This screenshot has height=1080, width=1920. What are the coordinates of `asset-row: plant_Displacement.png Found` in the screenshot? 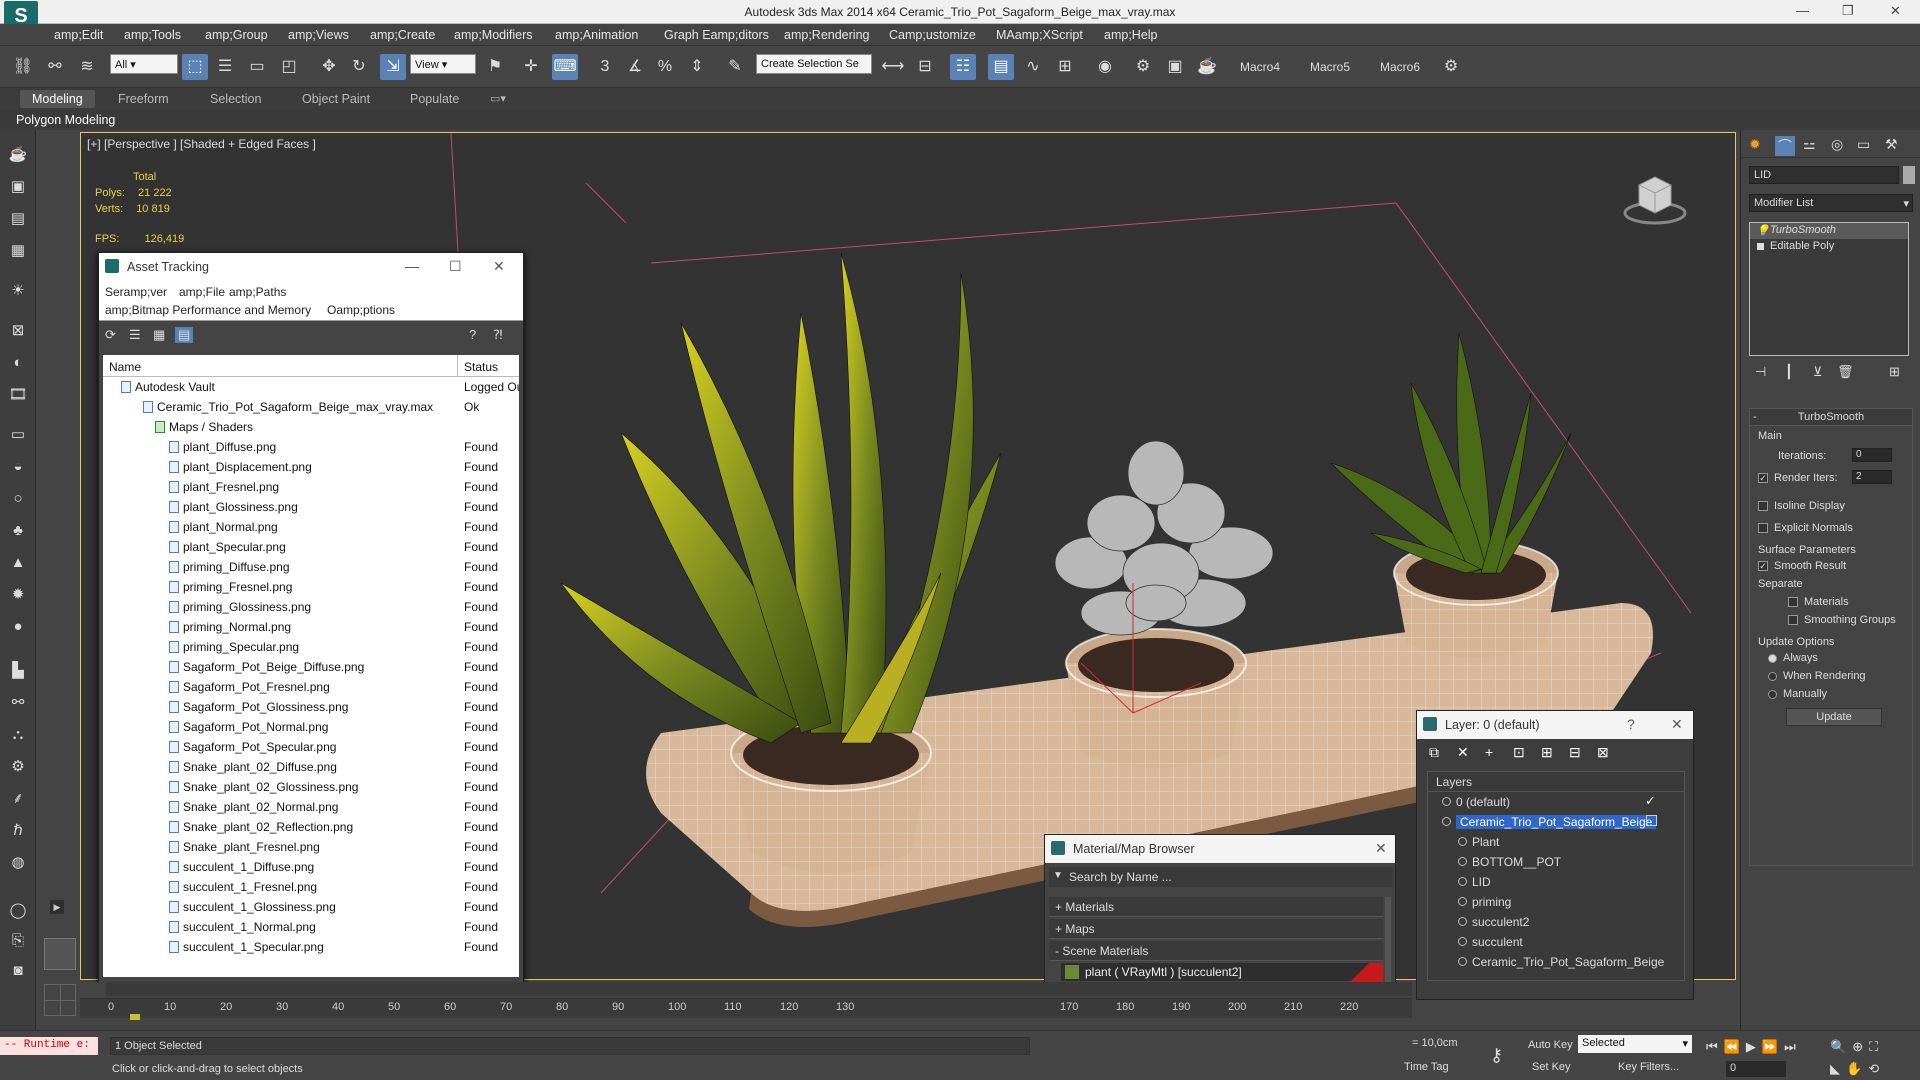 It's located at (311, 467).